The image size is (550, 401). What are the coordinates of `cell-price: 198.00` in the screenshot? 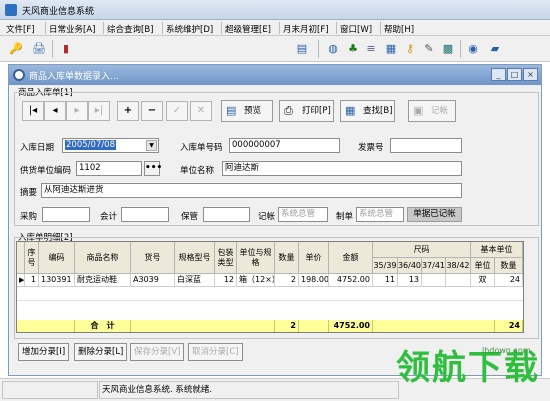 It's located at (314, 280).